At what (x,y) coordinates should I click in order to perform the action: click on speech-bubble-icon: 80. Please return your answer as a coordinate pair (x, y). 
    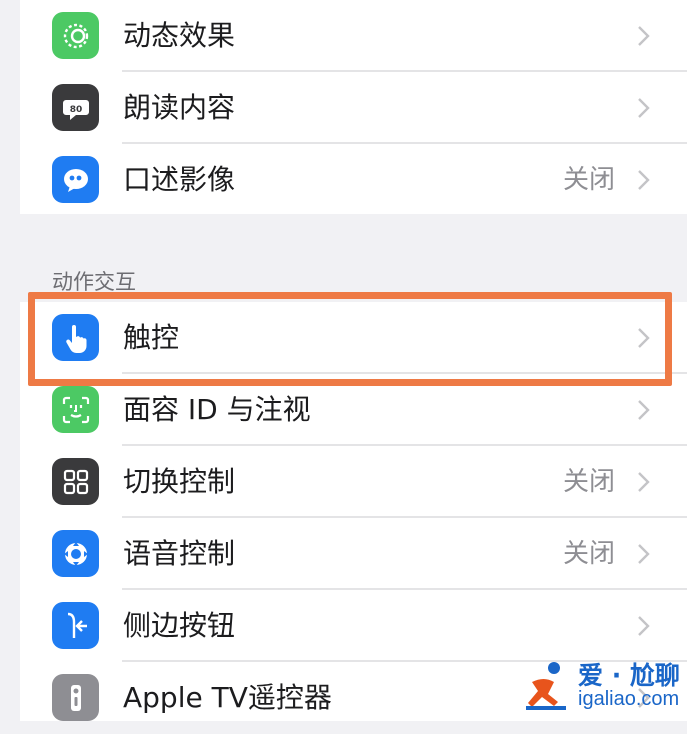
    Looking at the image, I should click on (75, 107).